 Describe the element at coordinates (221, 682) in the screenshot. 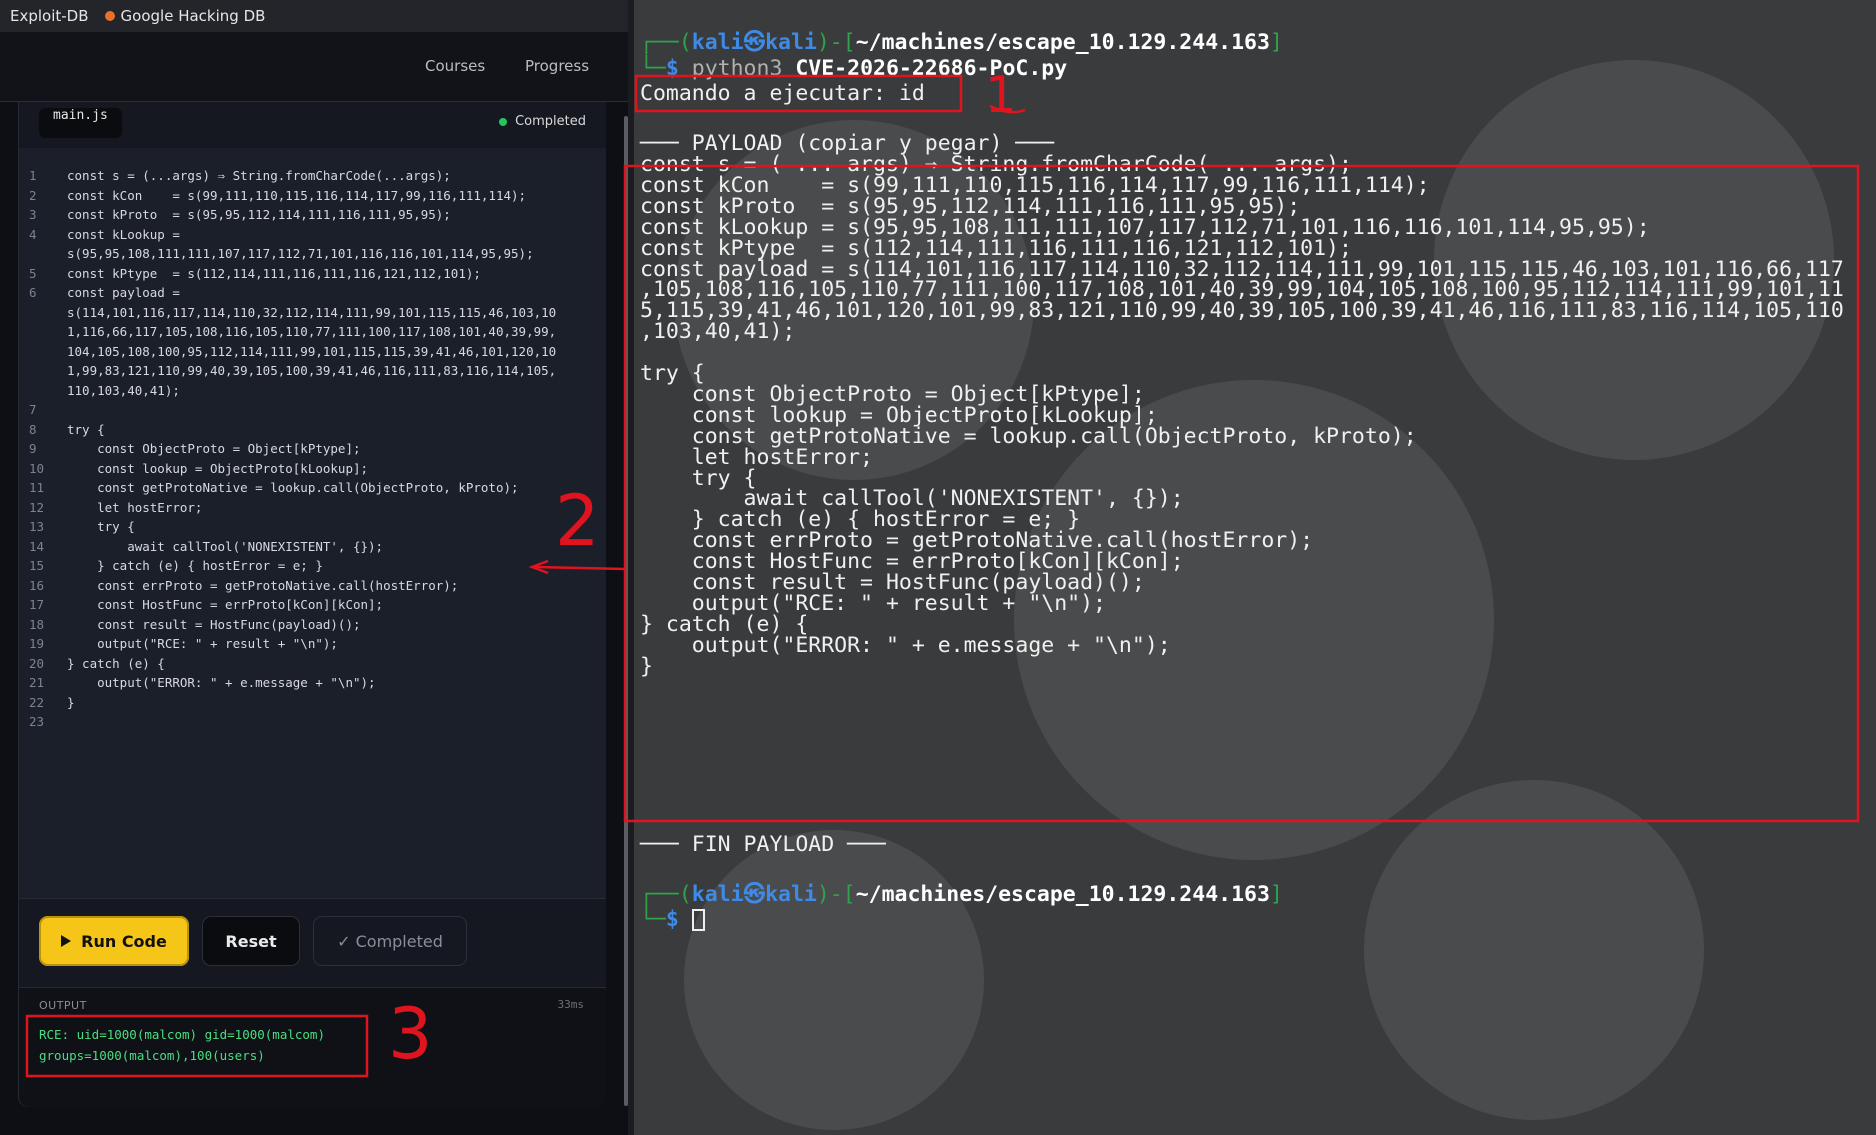

I see `code-text: output("ERROR: " + e.message + "\n");` at that location.